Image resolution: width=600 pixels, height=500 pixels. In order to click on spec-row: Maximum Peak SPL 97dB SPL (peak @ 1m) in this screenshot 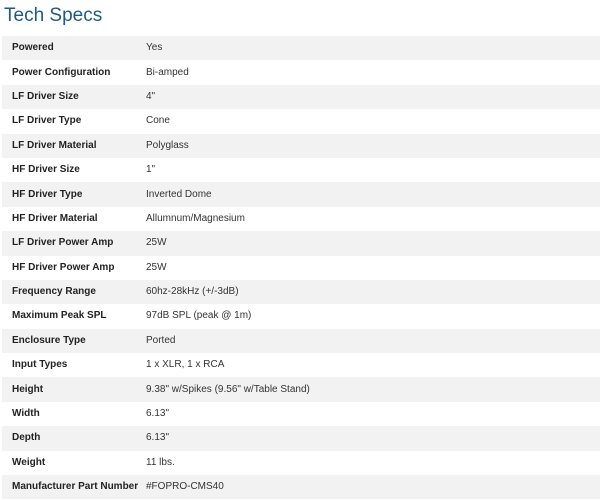, I will do `click(301, 316)`.